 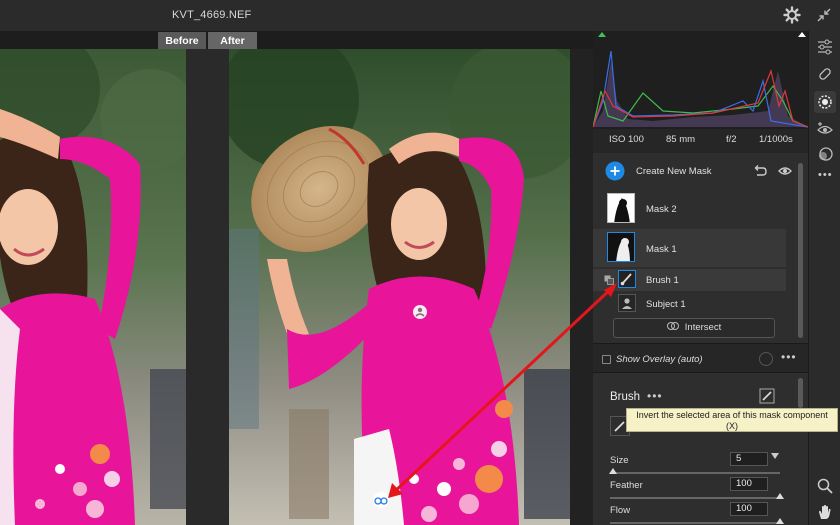 I want to click on masking-tool-button, so click(x=825, y=102).